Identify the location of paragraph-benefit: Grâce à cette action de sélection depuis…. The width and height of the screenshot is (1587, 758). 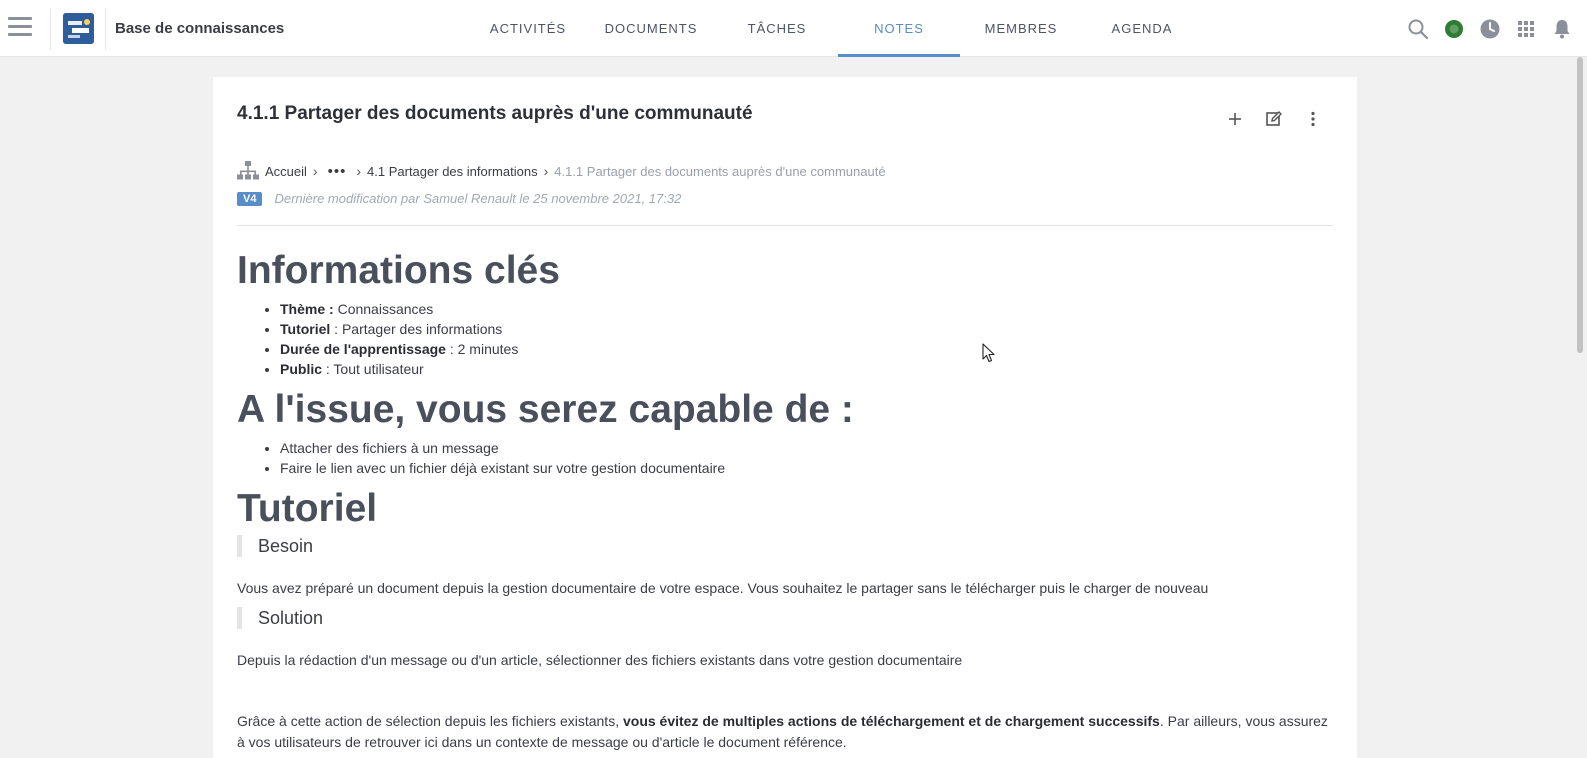
(782, 721).